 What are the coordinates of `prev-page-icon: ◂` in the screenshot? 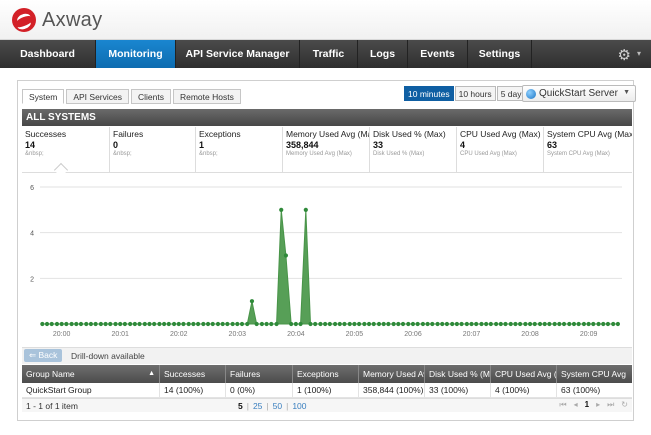 It's located at (576, 405).